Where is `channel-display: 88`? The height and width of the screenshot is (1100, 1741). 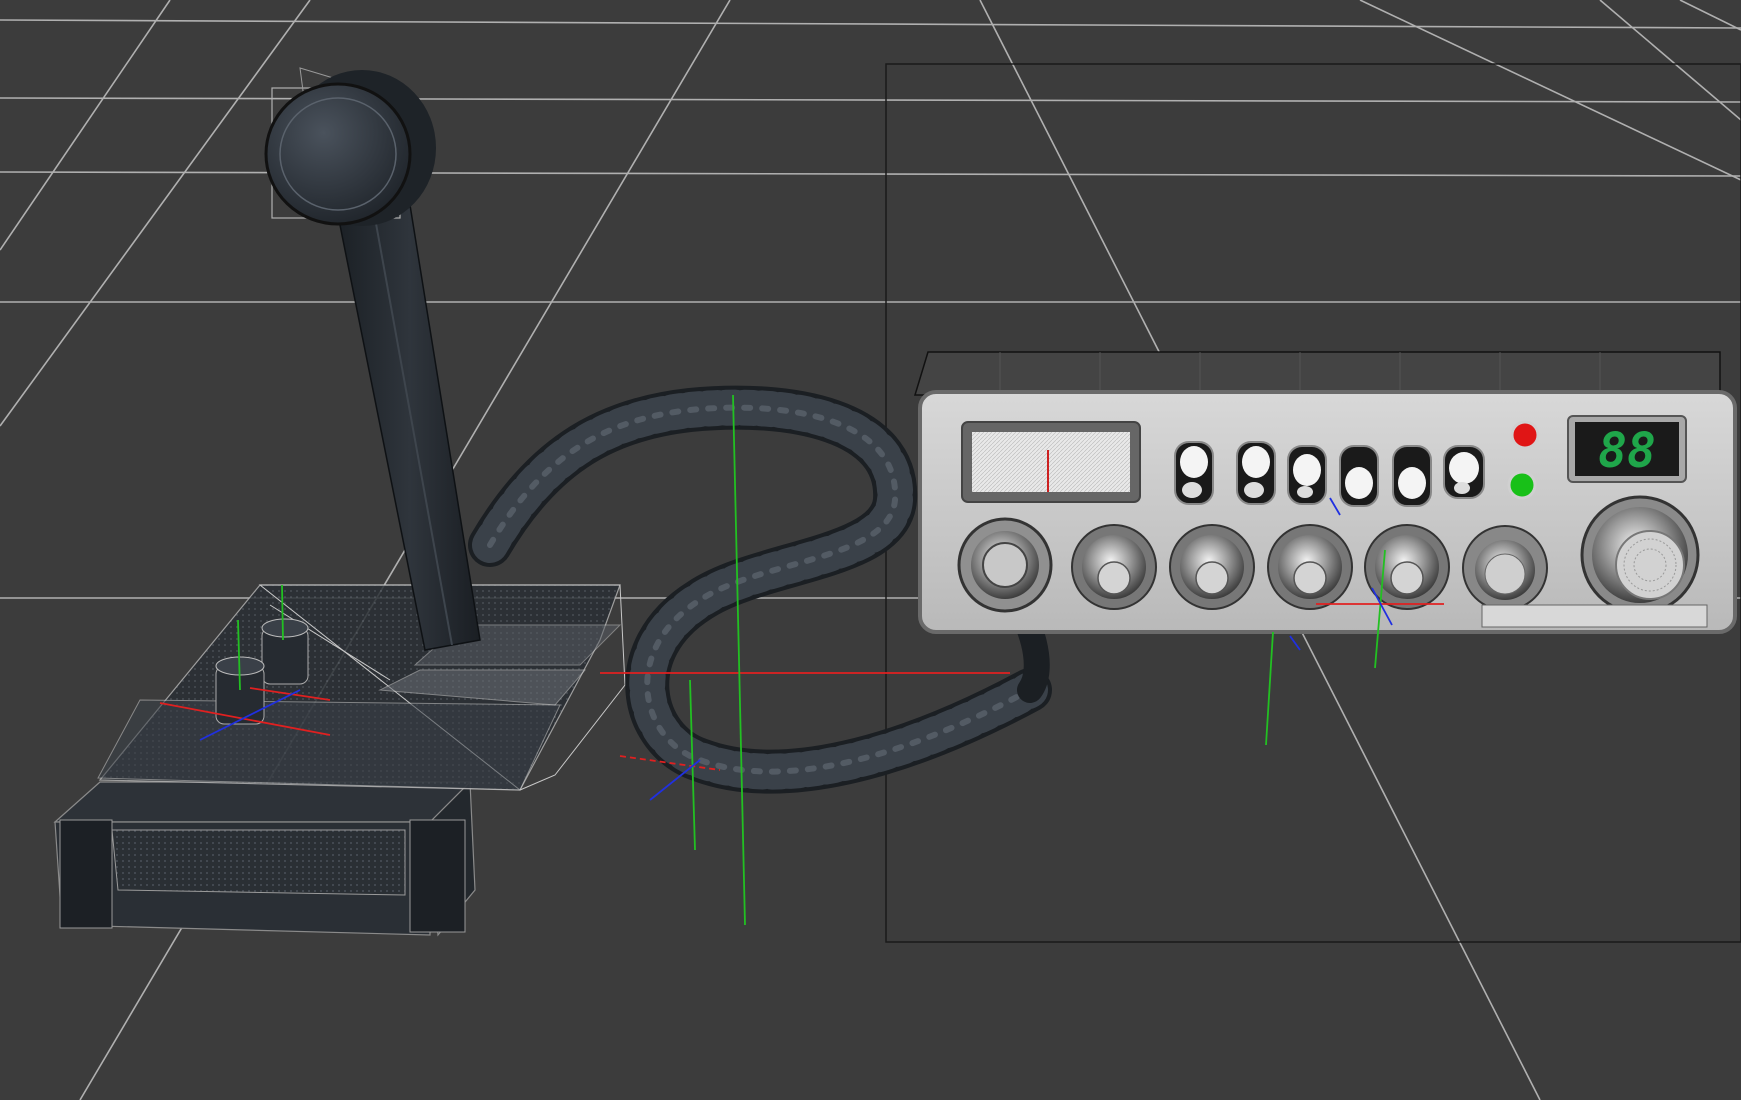
channel-display: 88 is located at coordinates (1627, 449).